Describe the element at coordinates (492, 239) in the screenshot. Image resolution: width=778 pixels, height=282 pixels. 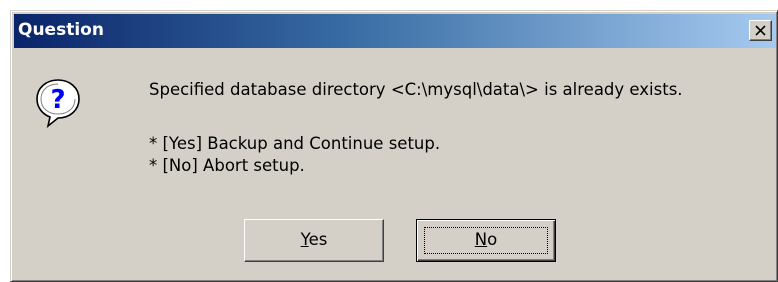
I see `no-label-rest: o` at that location.